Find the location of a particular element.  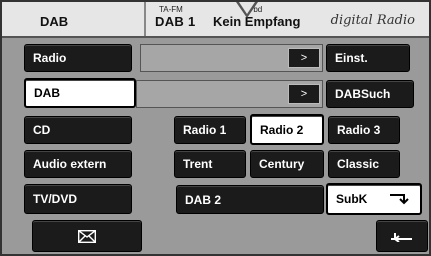

dab-search-label: DABSuch is located at coordinates (363, 94).